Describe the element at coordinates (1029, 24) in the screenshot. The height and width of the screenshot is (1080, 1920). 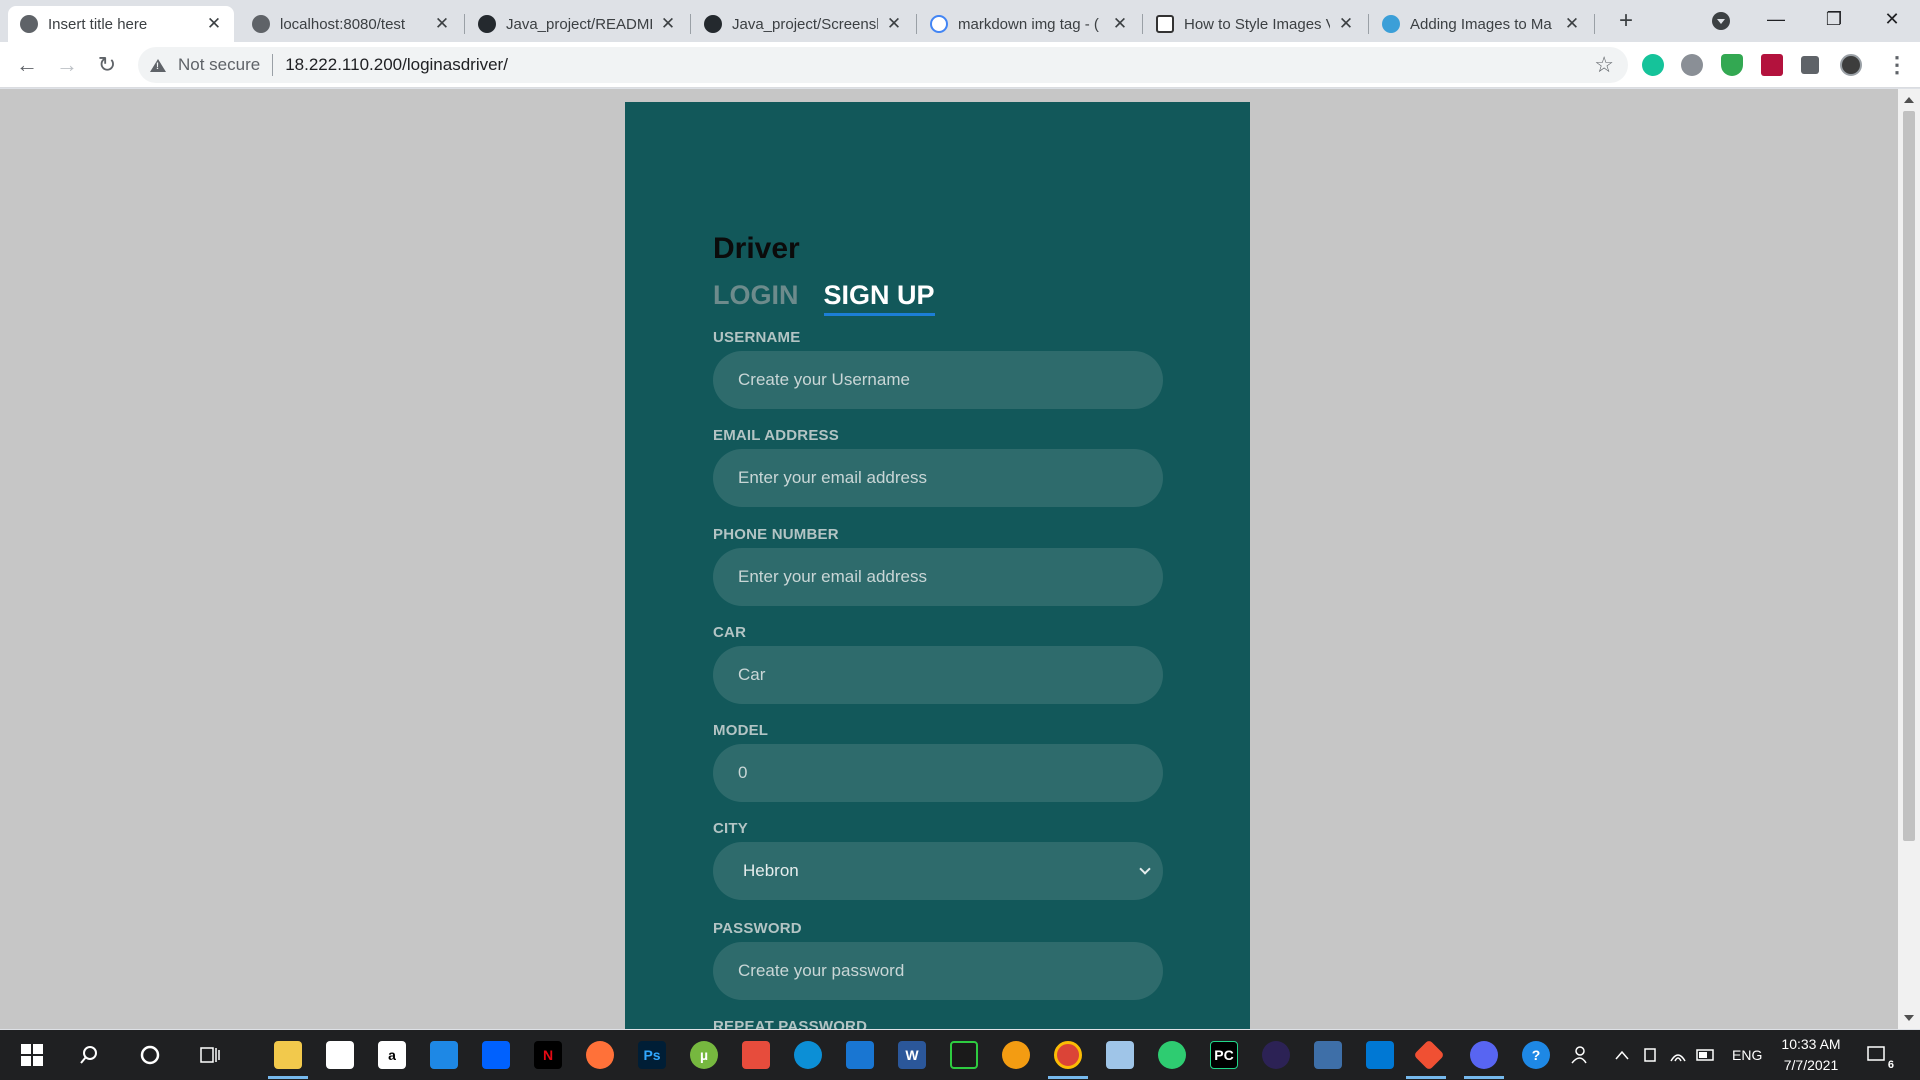
I see `browser-tab-5: markdown img tag - ( ✕` at that location.